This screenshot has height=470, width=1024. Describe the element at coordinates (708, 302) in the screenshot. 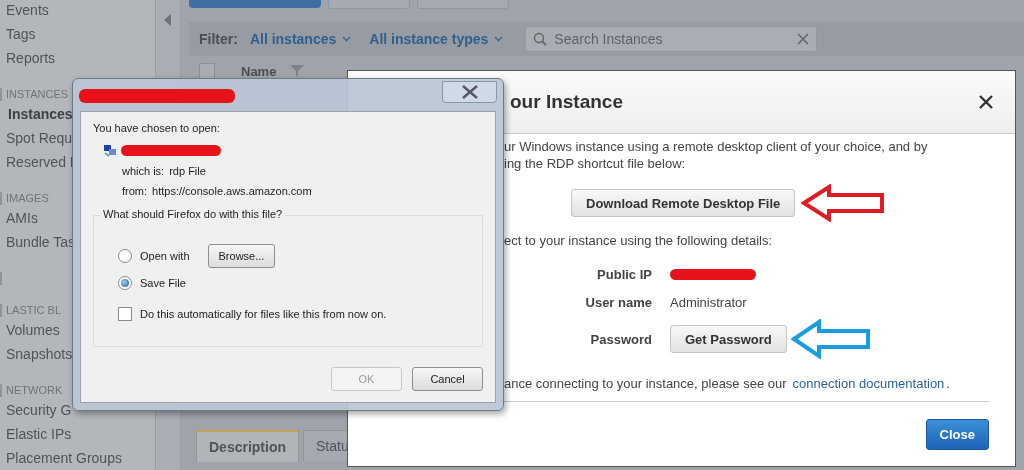

I see `field-value: Administrator` at that location.